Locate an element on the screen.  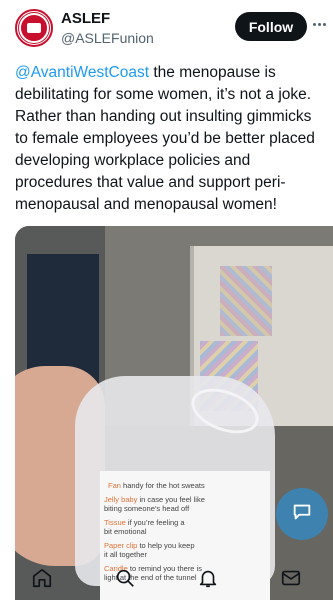
aslef-logo-icon is located at coordinates (34, 28).